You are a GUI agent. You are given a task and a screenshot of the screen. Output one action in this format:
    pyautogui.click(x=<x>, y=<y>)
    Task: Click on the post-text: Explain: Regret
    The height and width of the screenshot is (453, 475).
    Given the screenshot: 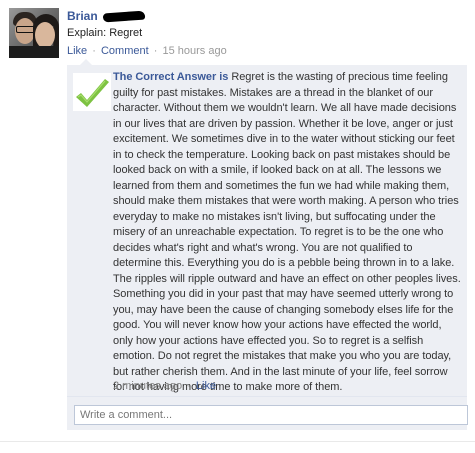 What is the action you would take?
    pyautogui.click(x=105, y=33)
    